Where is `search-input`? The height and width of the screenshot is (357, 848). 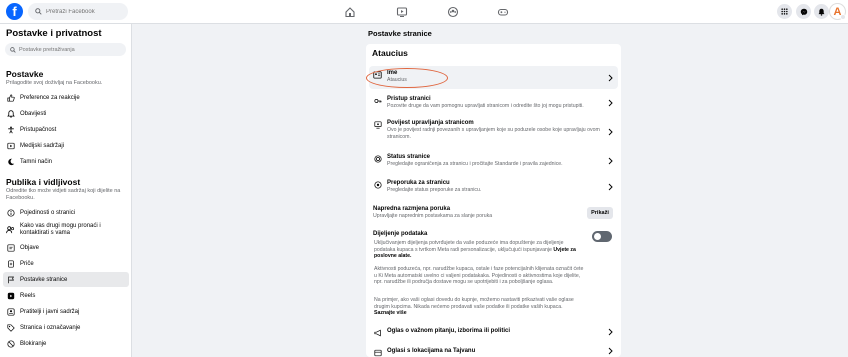
search-input is located at coordinates (86, 11).